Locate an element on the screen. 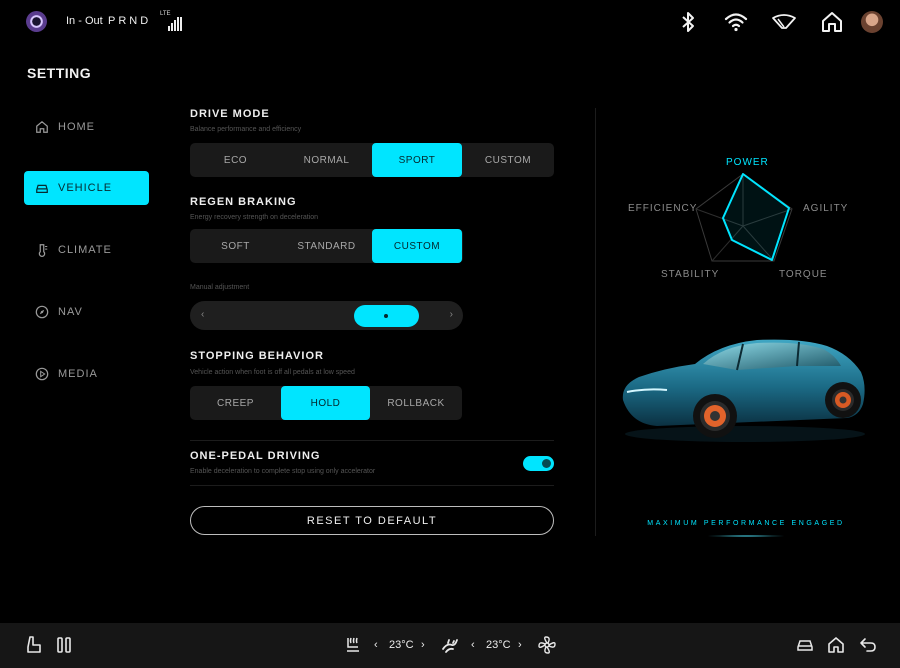 This screenshot has height=668, width=900. slider-decrease-button: ‹ is located at coordinates (202, 314).